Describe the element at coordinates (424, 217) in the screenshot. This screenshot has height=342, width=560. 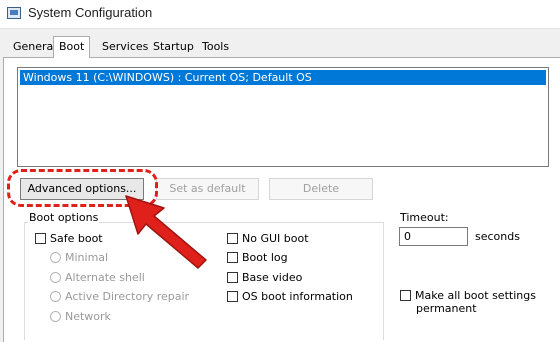
I see `timeout-label: Timeout:` at that location.